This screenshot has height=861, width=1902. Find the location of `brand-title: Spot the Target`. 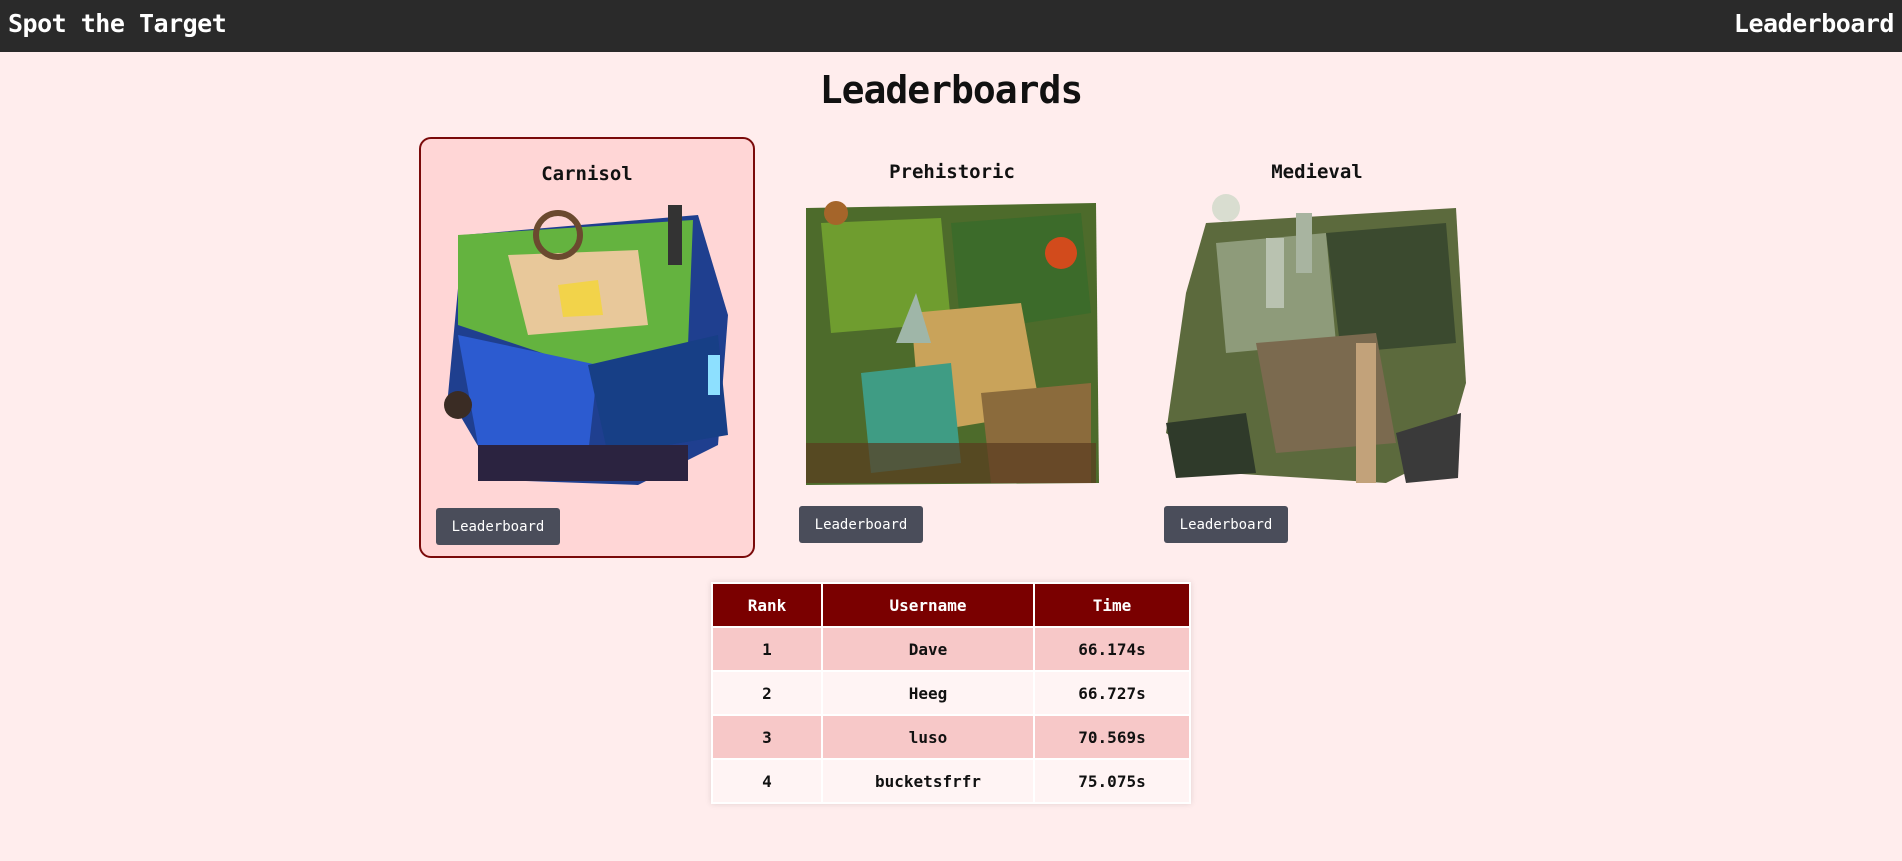

brand-title: Spot the Target is located at coordinates (117, 23).